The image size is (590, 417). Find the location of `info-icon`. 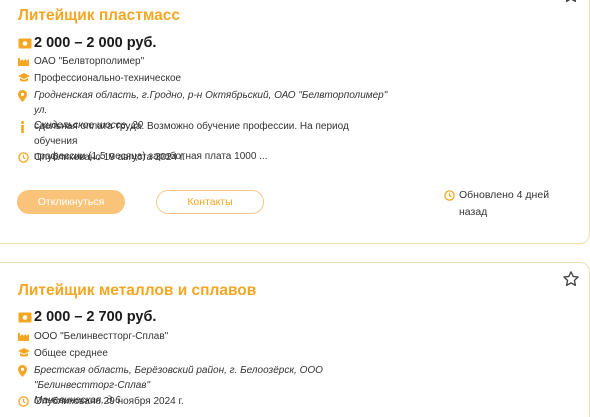

info-icon is located at coordinates (22, 127).